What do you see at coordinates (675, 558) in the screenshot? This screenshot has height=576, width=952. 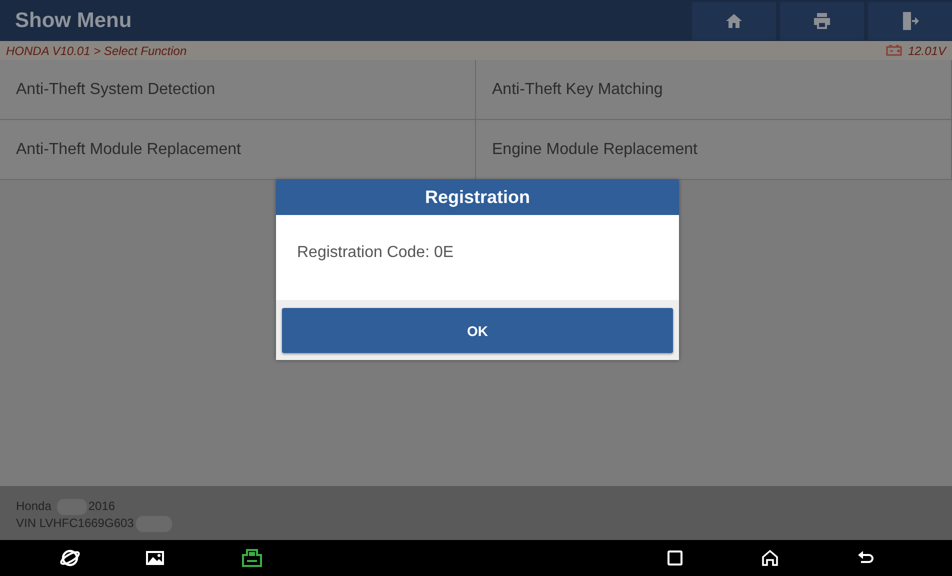 I see `square-icon` at bounding box center [675, 558].